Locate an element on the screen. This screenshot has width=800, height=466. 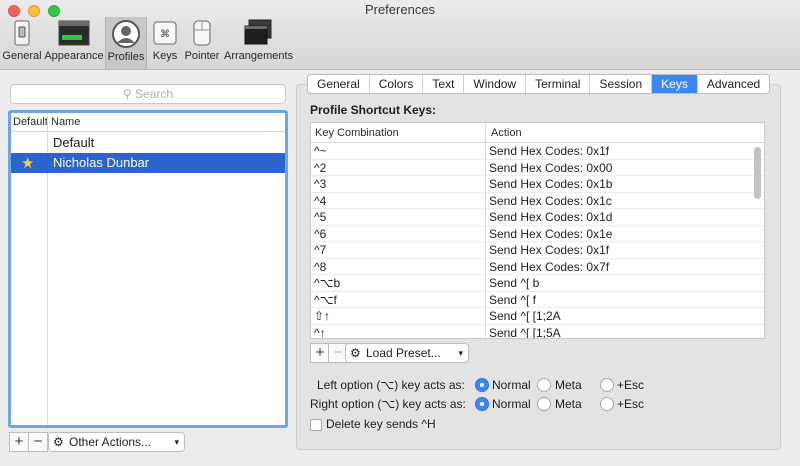
radio-label: +Esc is located at coordinates (631, 385).